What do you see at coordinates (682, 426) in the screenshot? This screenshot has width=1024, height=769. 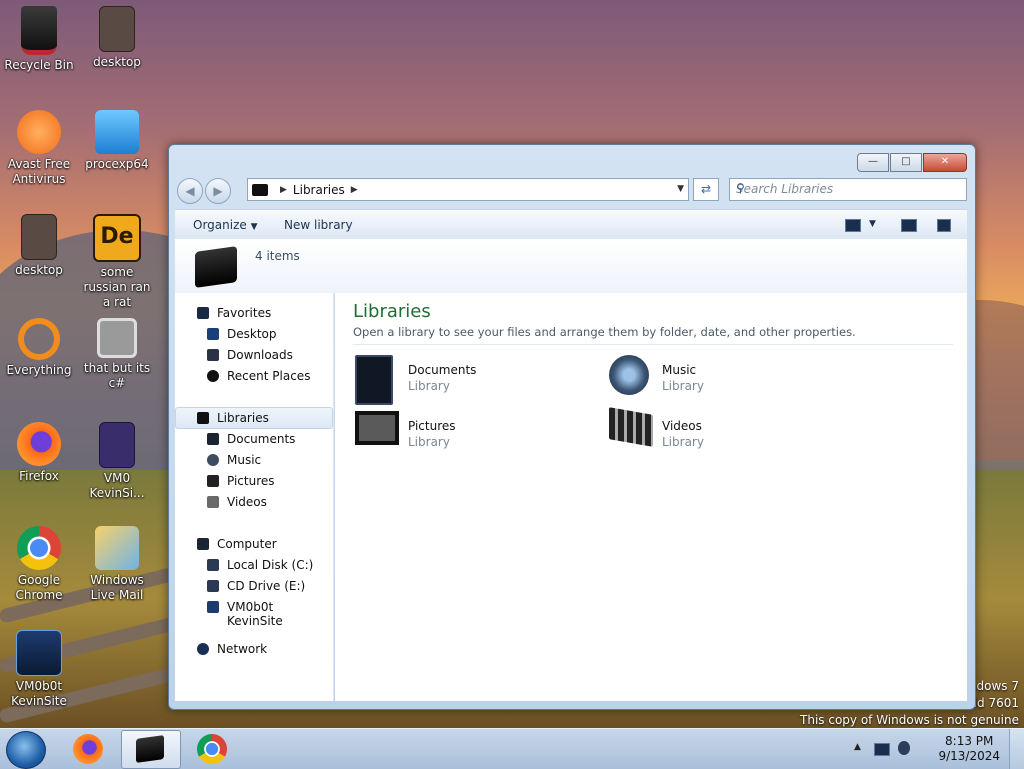 I see `library-name: Videos` at bounding box center [682, 426].